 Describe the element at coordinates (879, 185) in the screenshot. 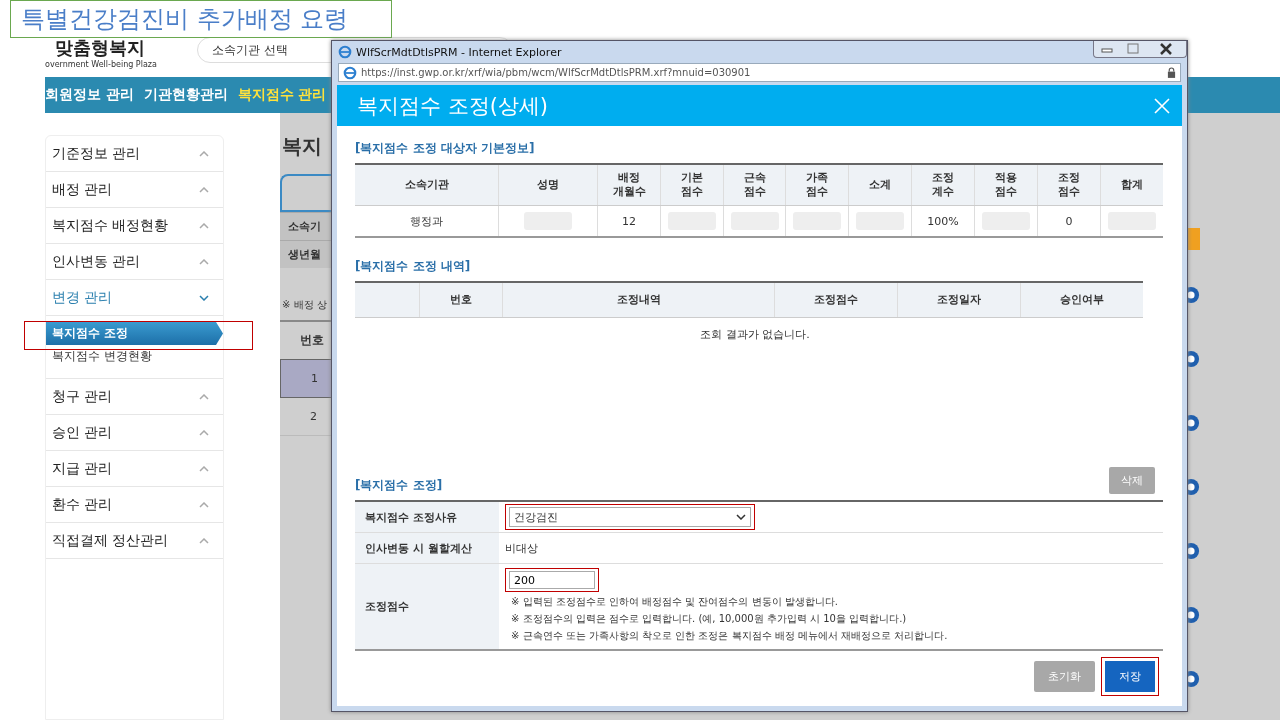

I see `column-header: 소계` at that location.